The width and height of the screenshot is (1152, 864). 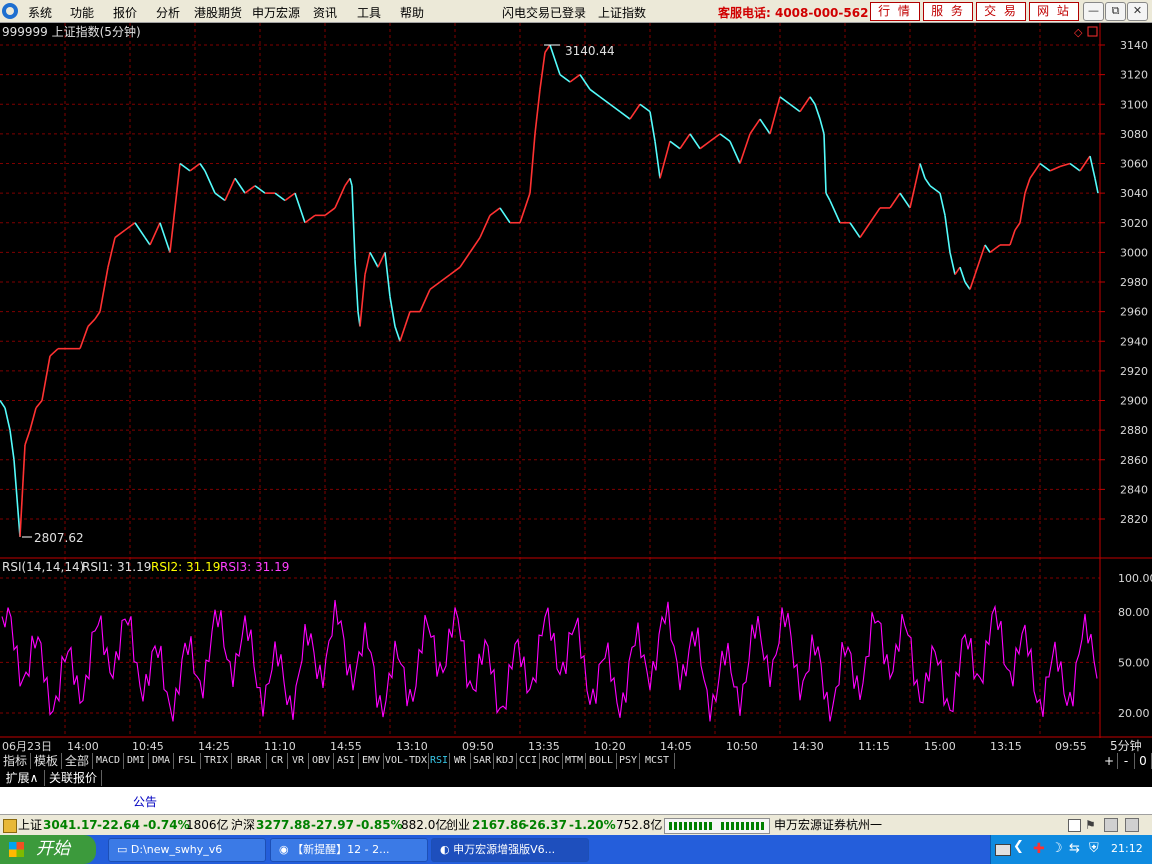 I want to click on alert-icon, so click(x=10, y=826).